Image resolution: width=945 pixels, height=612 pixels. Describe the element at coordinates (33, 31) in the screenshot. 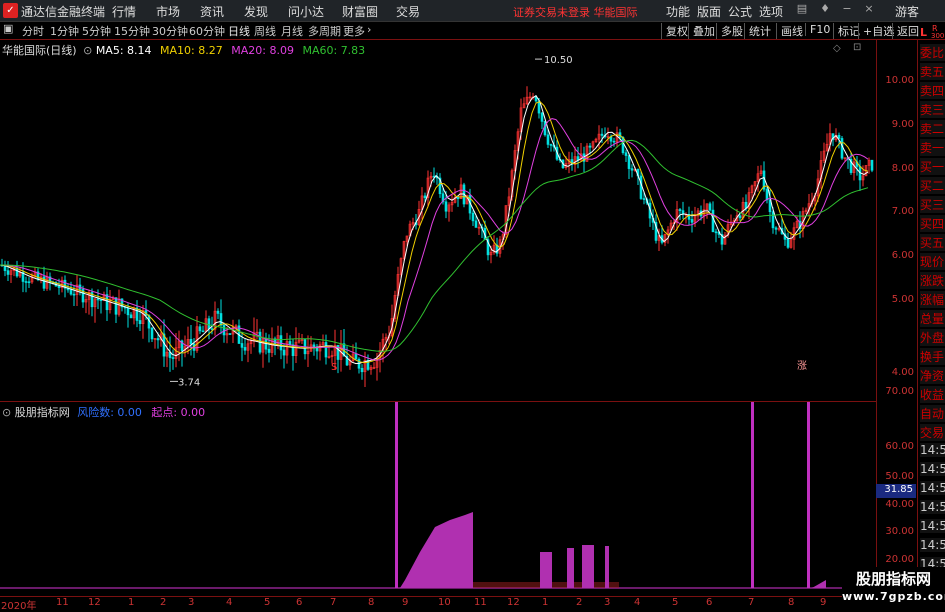

I see `tab-timeshare: 分时` at that location.